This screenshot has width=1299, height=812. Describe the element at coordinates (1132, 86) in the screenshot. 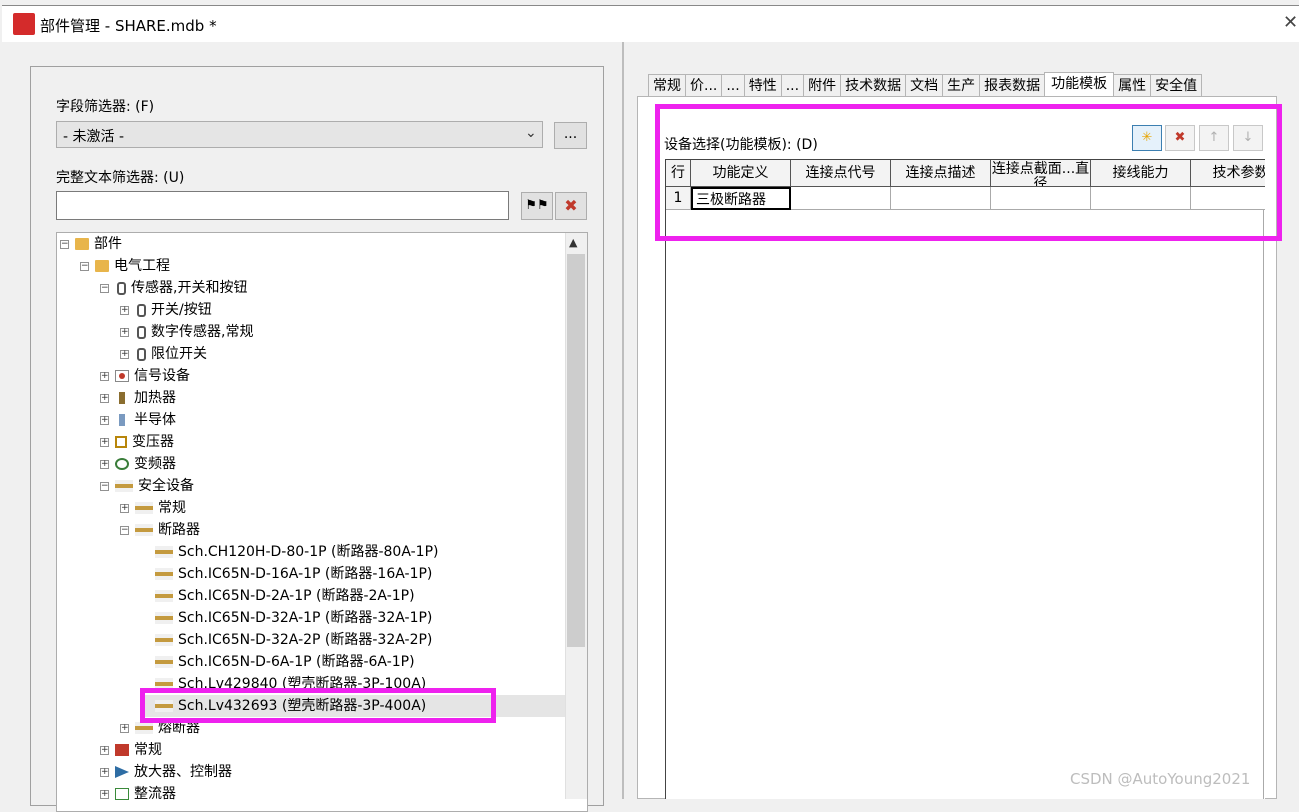

I see `tab-11: 属性` at that location.